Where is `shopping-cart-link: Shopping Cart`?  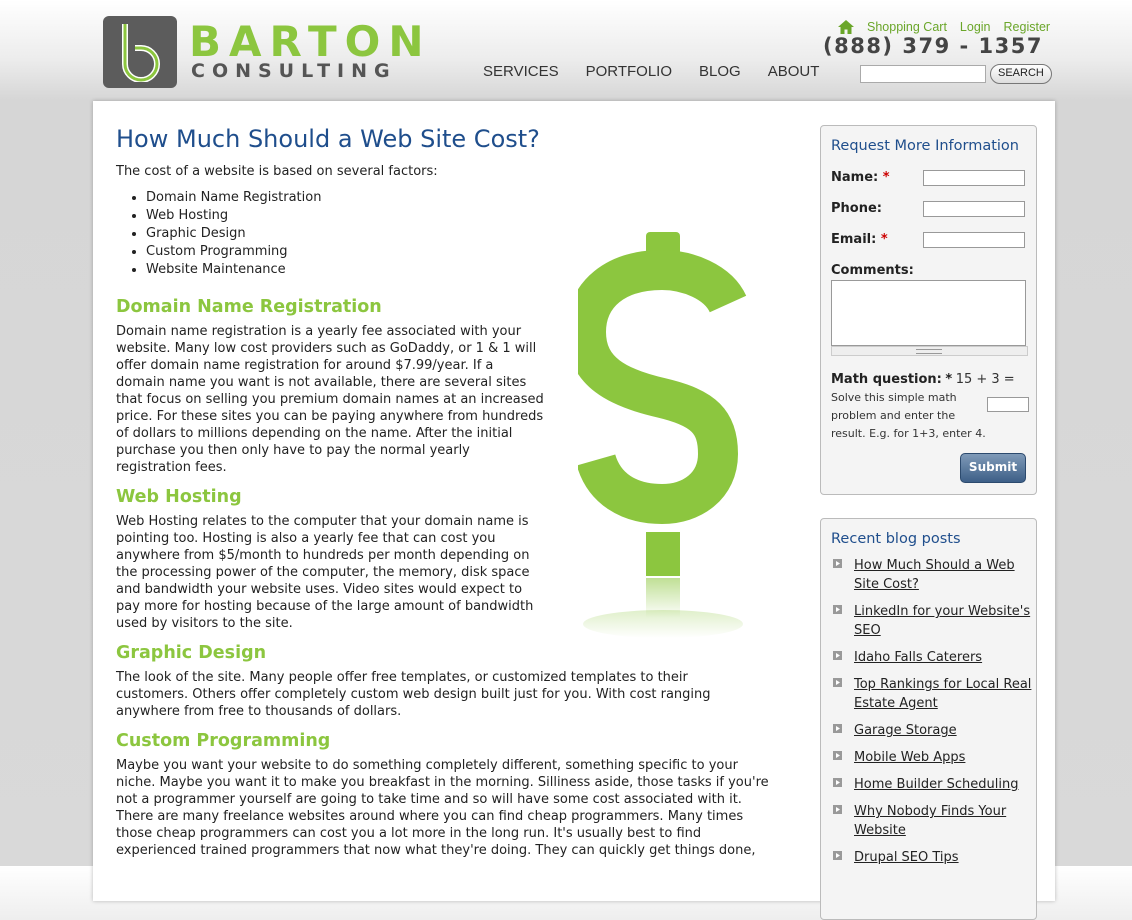
shopping-cart-link: Shopping Cart is located at coordinates (907, 27).